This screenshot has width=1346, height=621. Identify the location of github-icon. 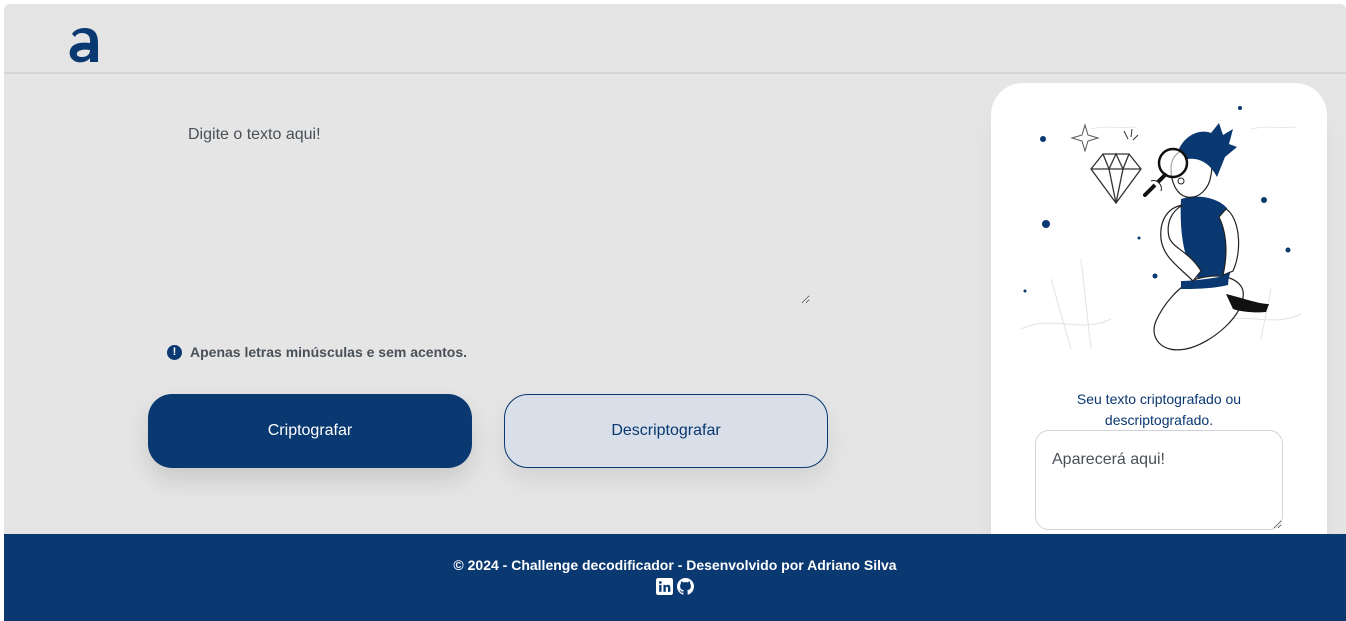
(685, 586).